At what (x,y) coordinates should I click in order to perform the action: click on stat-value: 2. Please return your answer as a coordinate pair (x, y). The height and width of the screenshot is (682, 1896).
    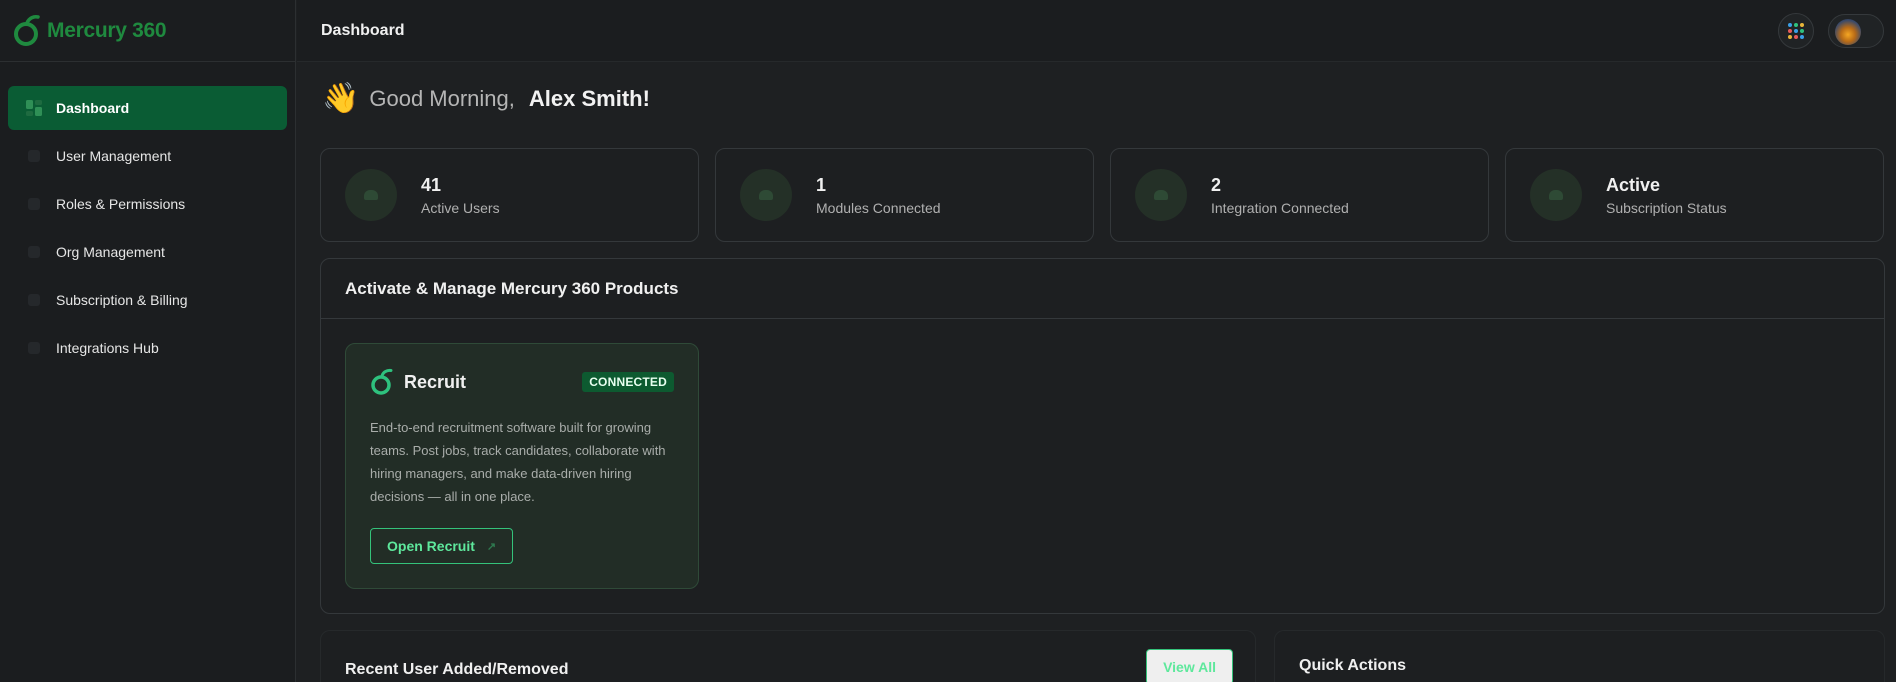
    Looking at the image, I should click on (1216, 184).